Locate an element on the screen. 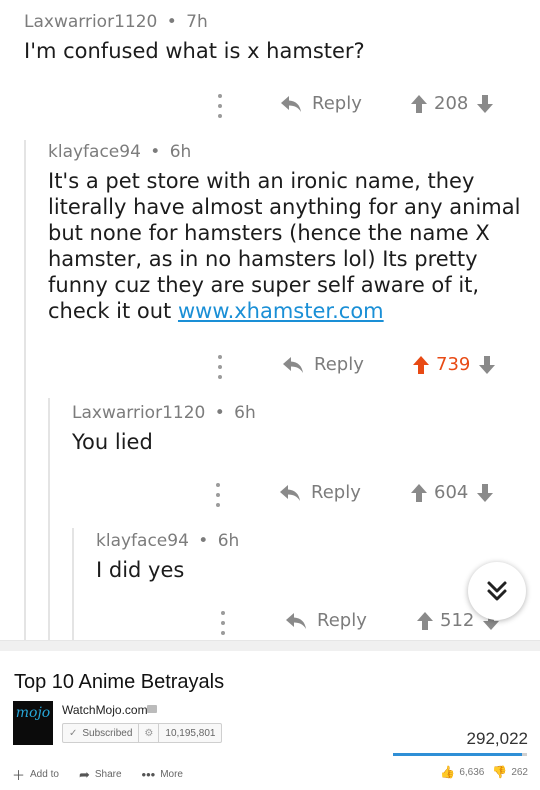 The height and width of the screenshot is (790, 540). add-to-button: ＋ Add to is located at coordinates (35, 774).